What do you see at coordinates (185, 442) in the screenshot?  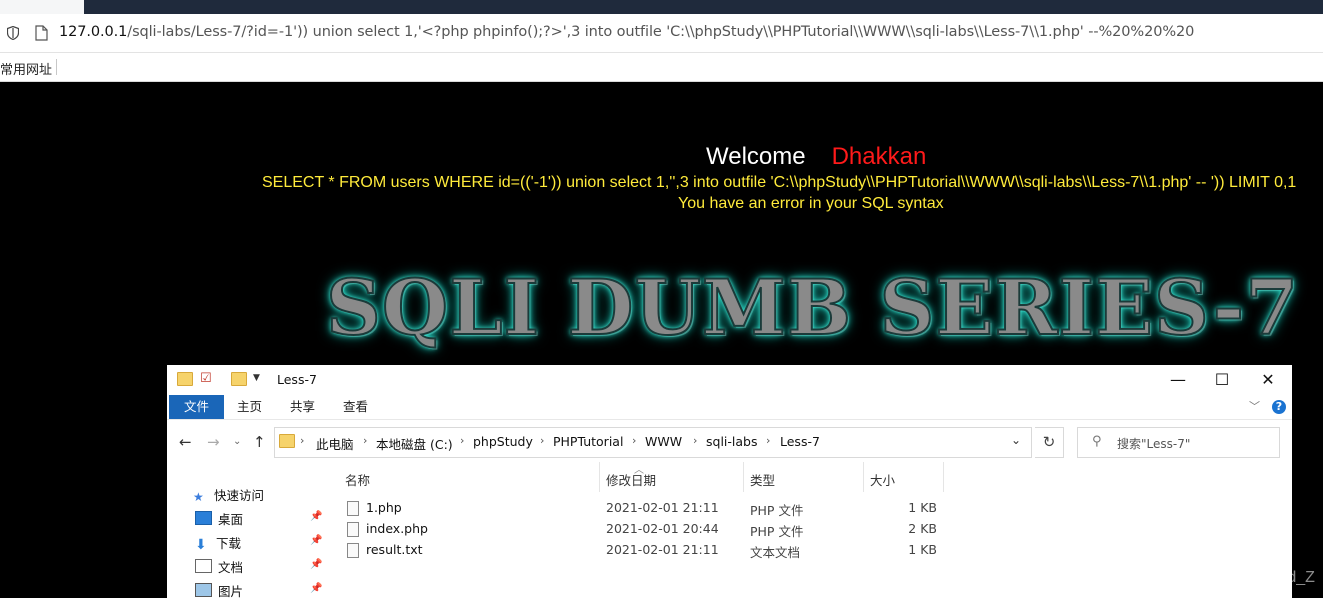 I see `back-arrow-icon: ←` at bounding box center [185, 442].